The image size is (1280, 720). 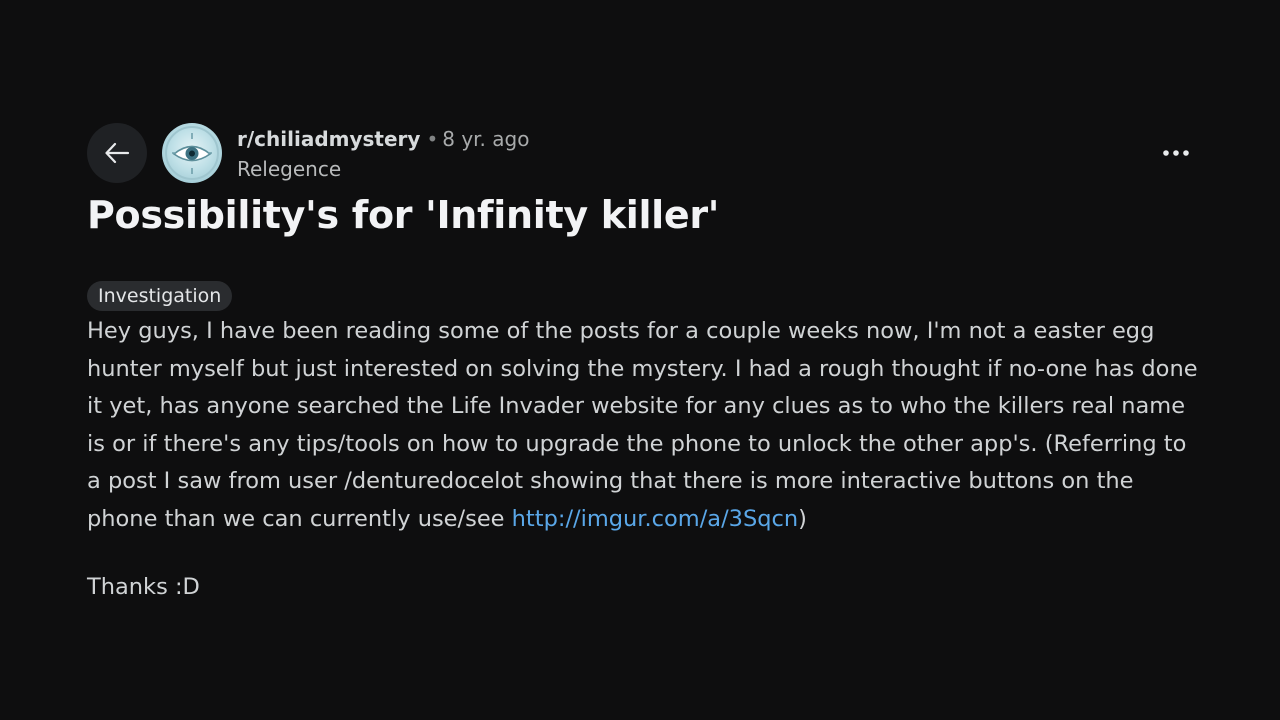 I want to click on post-flair: Investigation, so click(x=160, y=296).